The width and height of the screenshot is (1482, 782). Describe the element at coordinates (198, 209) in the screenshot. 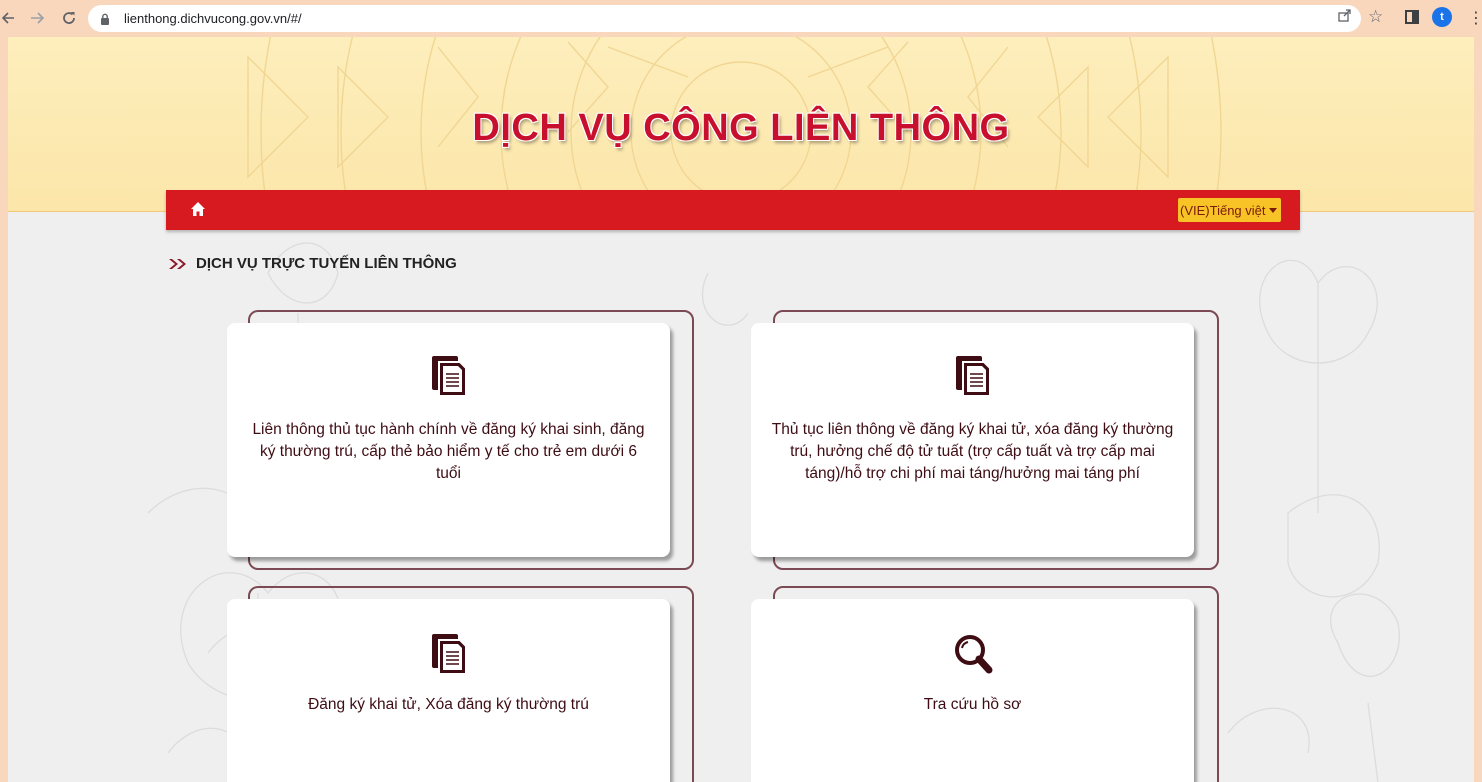

I see `home-icon` at that location.